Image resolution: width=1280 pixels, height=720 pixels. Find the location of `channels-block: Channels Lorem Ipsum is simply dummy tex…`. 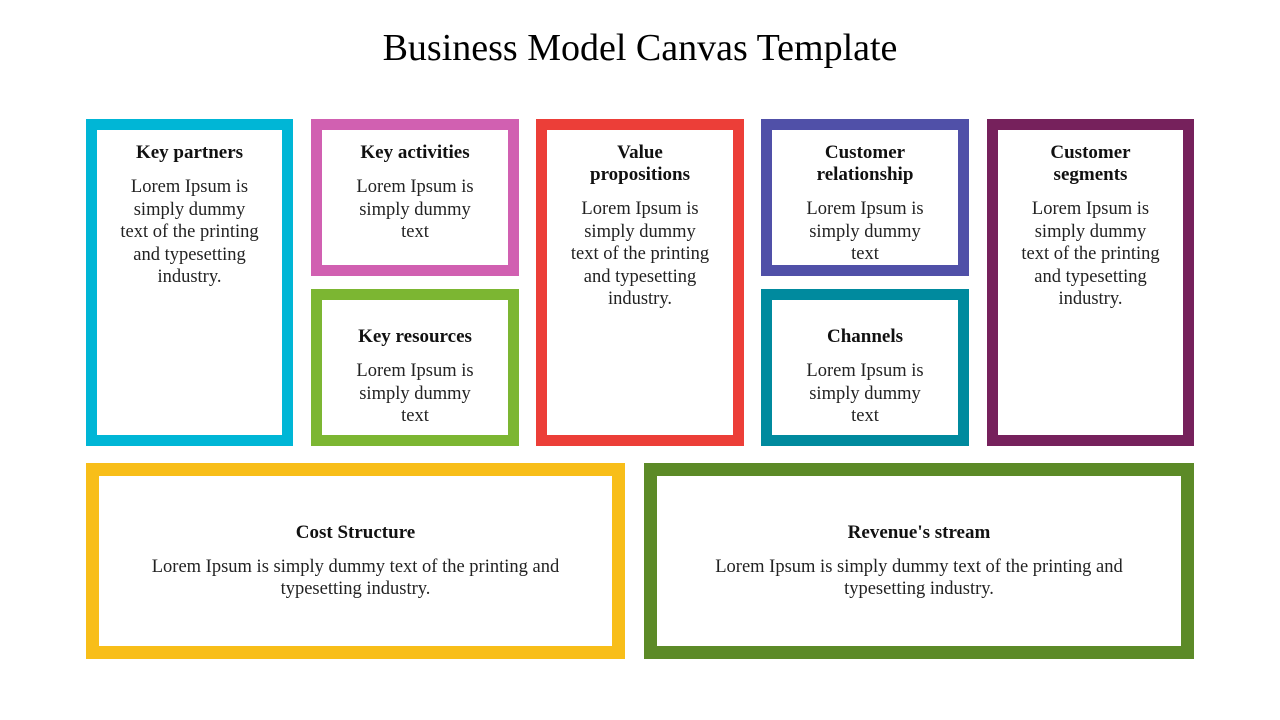

channels-block: Channels Lorem Ipsum is simply dummy tex… is located at coordinates (865, 367).